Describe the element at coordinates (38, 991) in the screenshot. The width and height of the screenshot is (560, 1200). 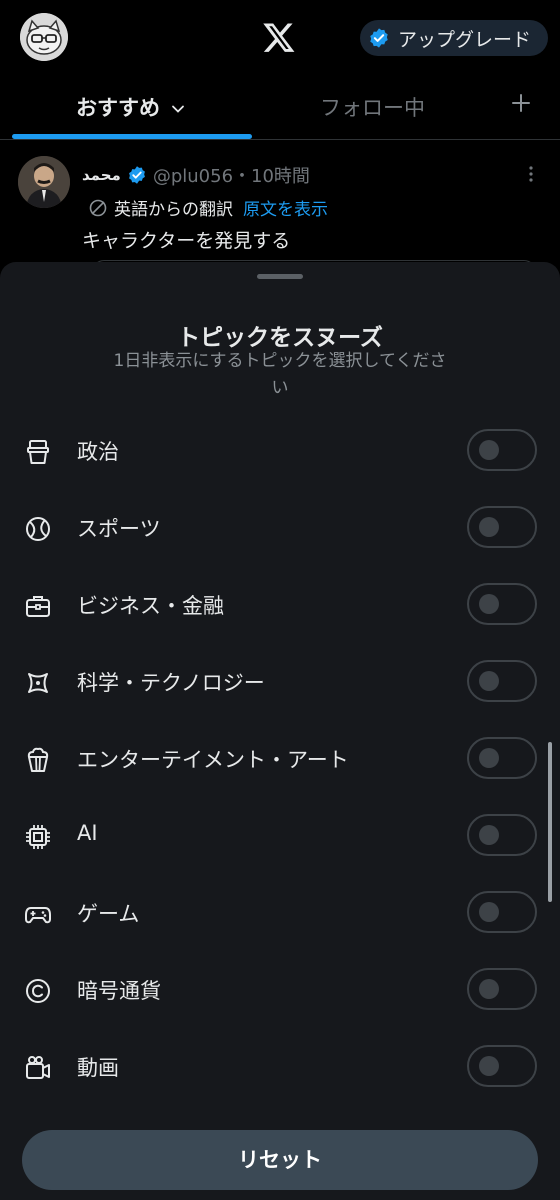
I see `coin-icon` at that location.